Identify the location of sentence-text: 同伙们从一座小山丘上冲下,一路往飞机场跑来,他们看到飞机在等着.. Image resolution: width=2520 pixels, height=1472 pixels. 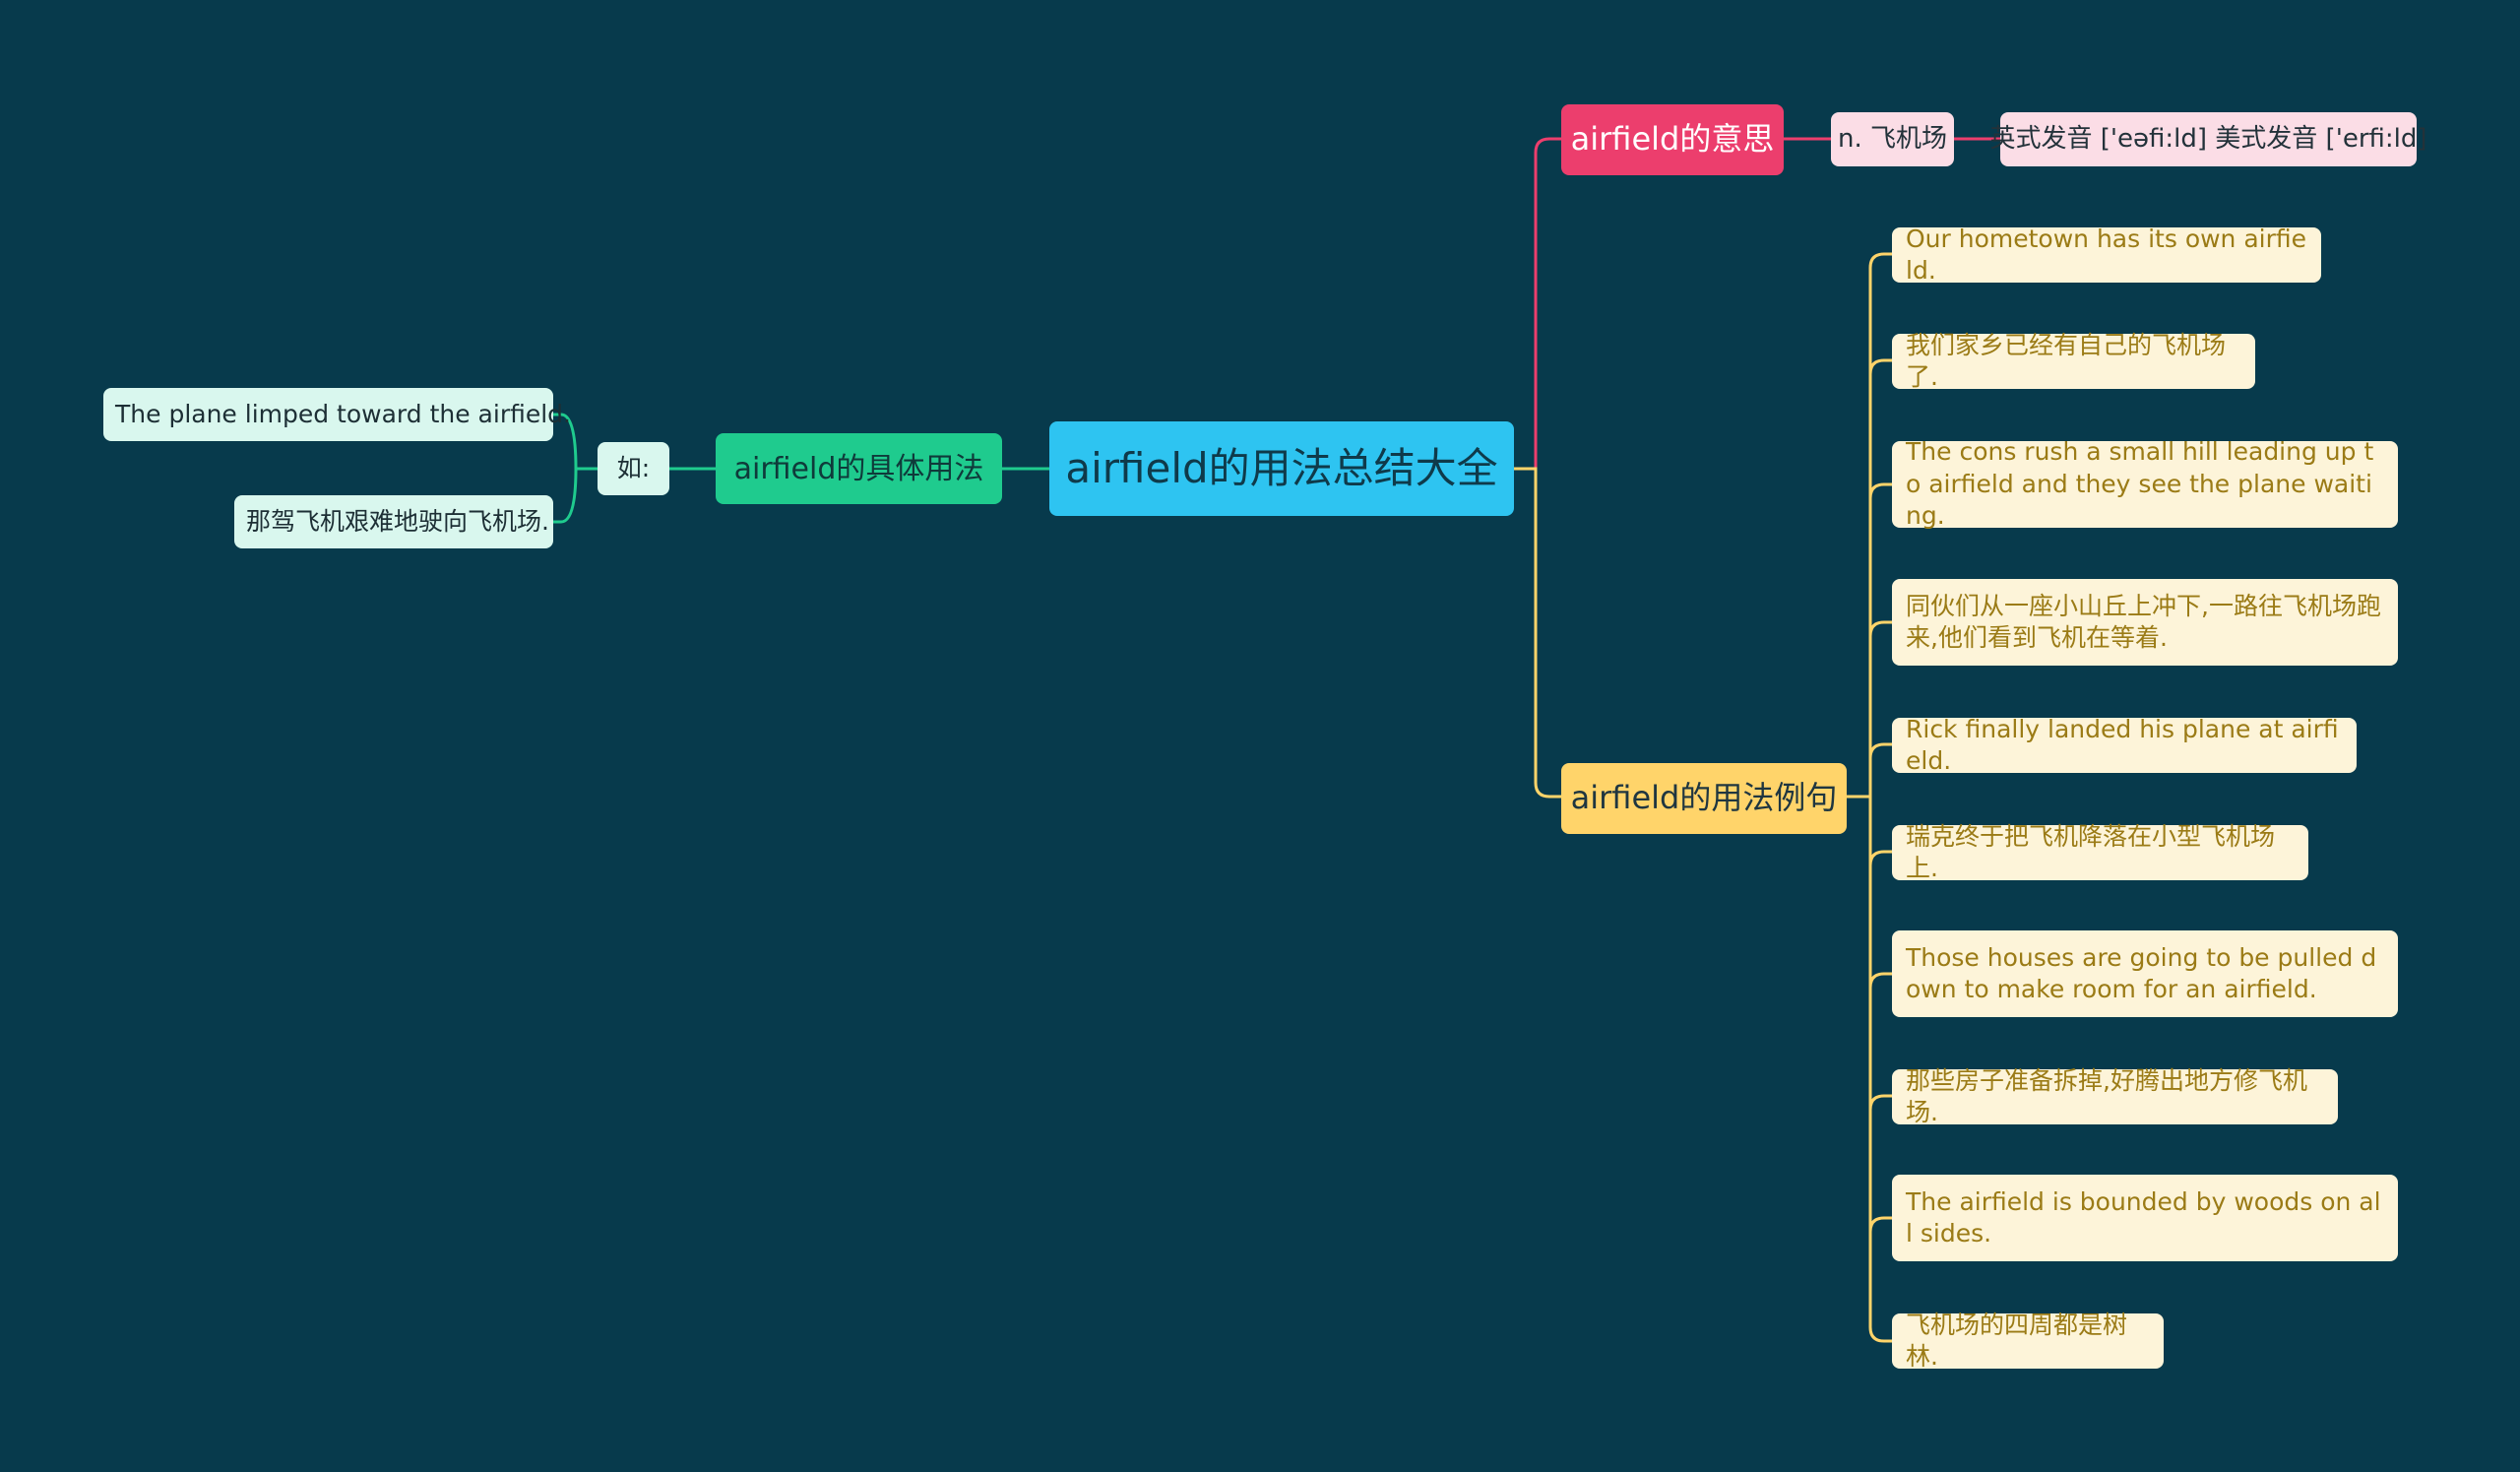
(2143, 622).